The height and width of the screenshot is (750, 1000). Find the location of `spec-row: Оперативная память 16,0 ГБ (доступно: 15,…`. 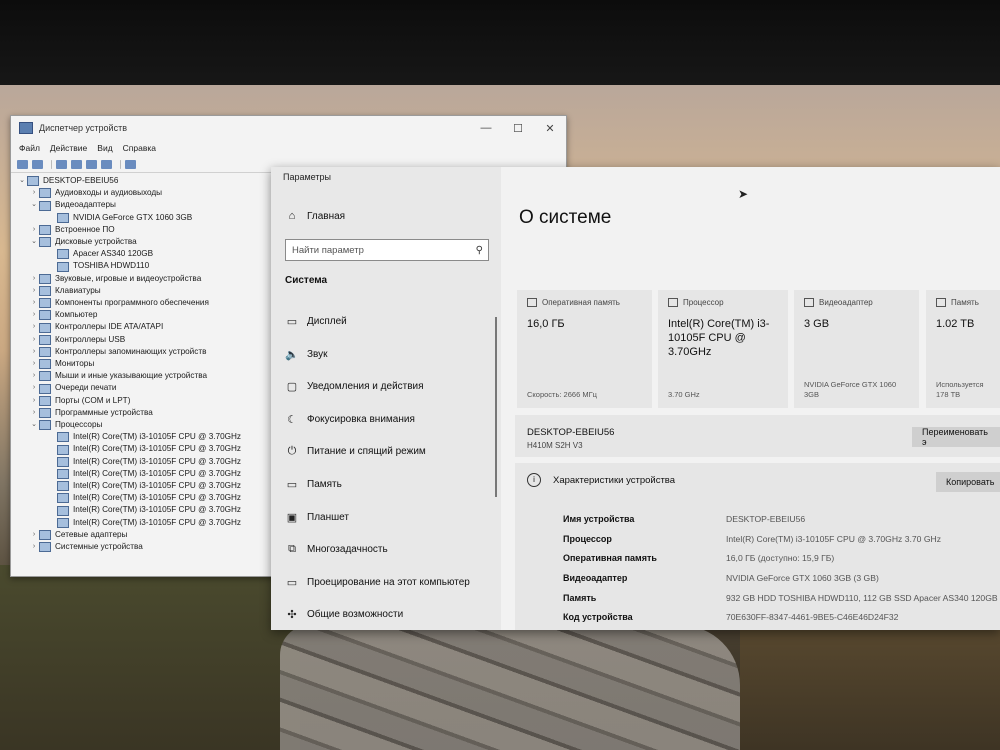

spec-row: Оперативная память 16,0 ГБ (доступно: 15,… is located at coordinates (780, 558).